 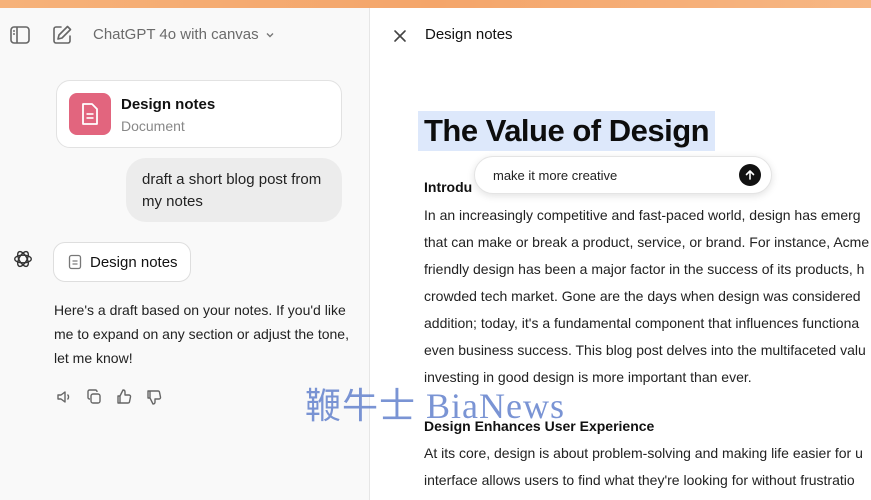 What do you see at coordinates (134, 262) in the screenshot?
I see `document-pill-label: Design notes` at bounding box center [134, 262].